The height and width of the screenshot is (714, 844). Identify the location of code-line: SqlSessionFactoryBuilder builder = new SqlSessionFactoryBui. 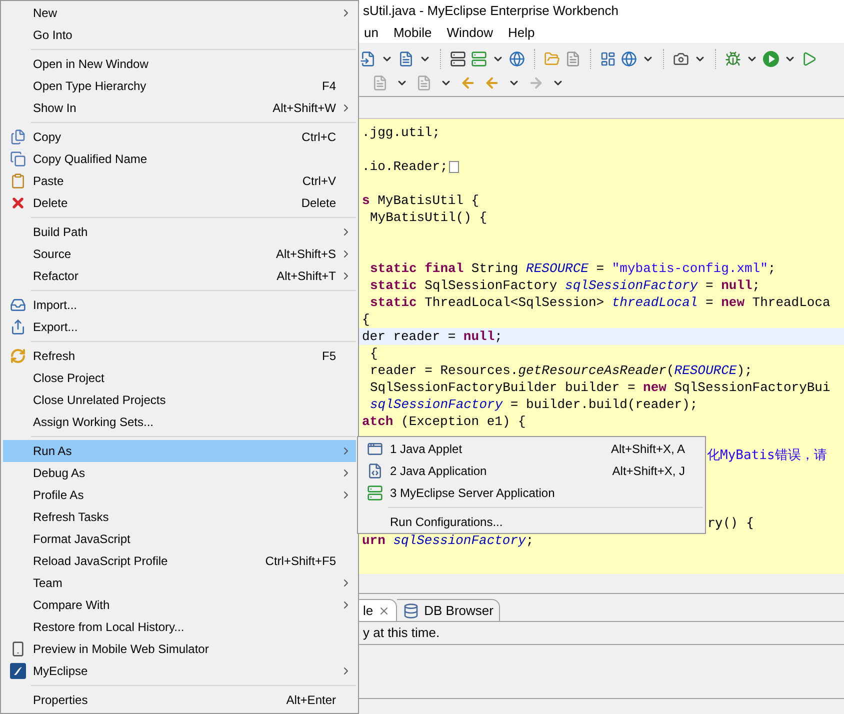
(600, 387).